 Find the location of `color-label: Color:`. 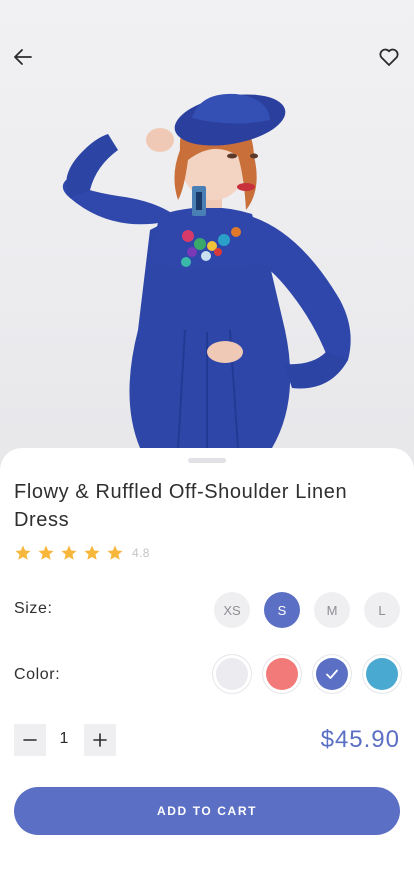

color-label: Color: is located at coordinates (37, 674).